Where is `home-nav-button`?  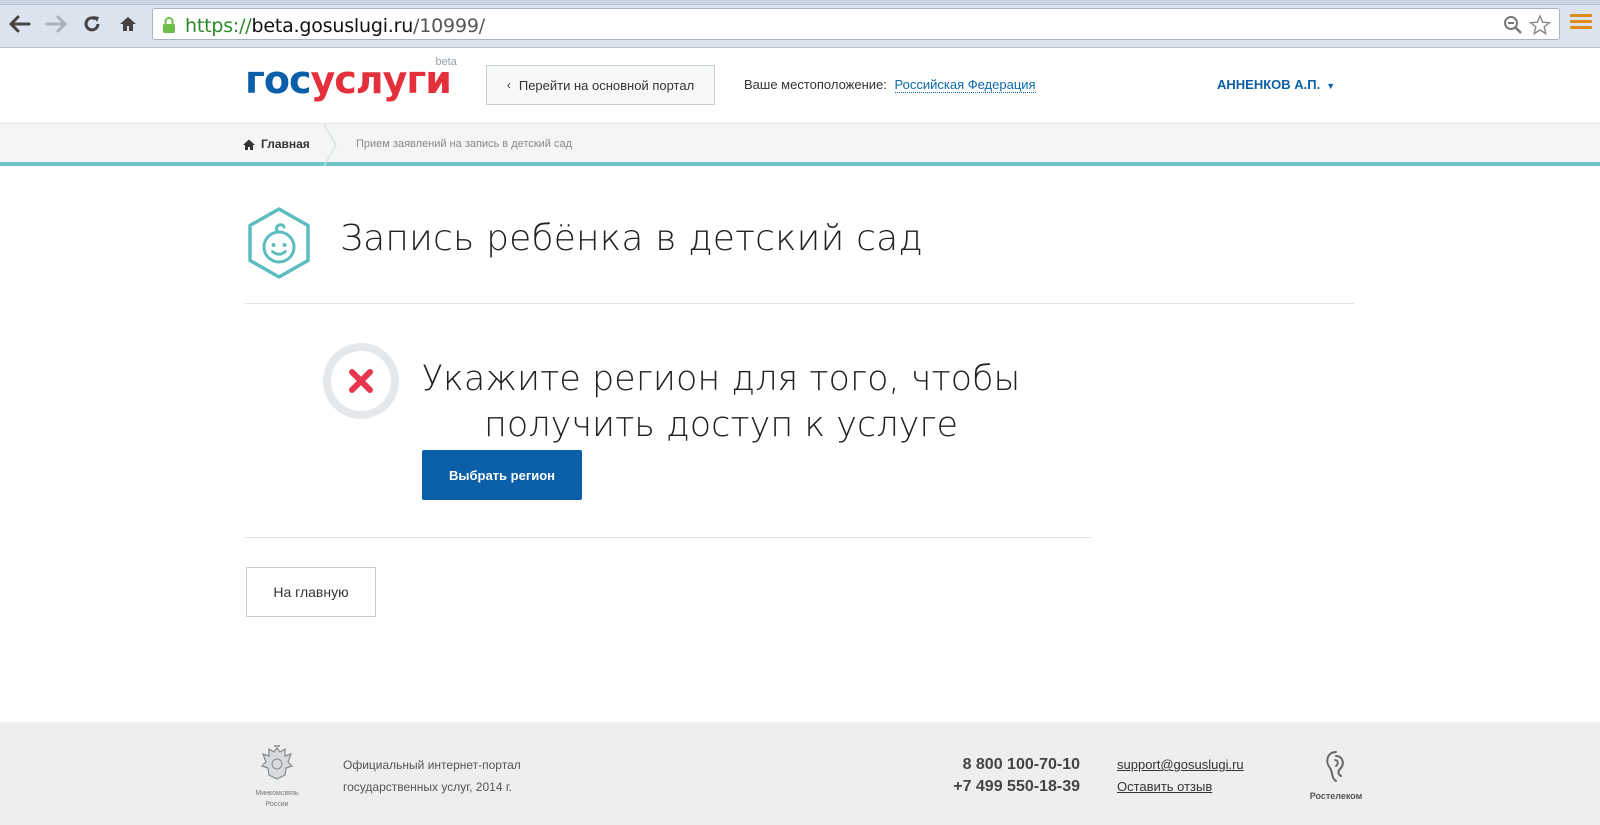 home-nav-button is located at coordinates (128, 24).